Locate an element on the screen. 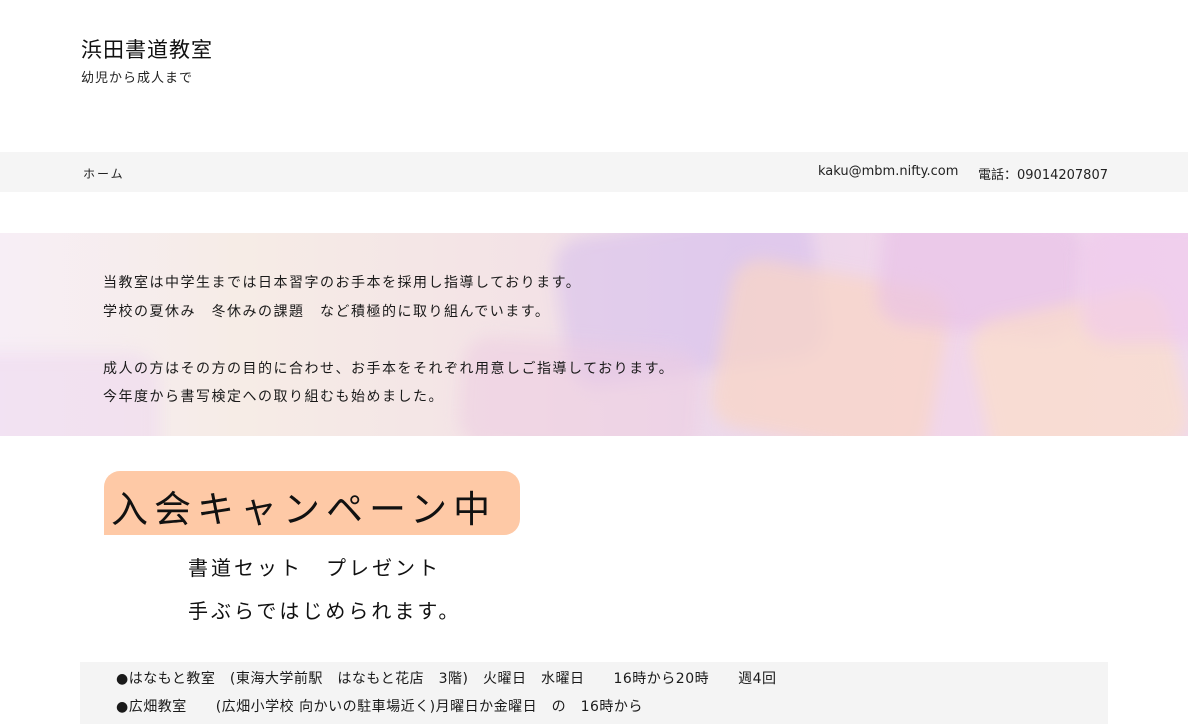 The width and height of the screenshot is (1200, 724). site-subtitle: 幼児から成人まで is located at coordinates (137, 78).